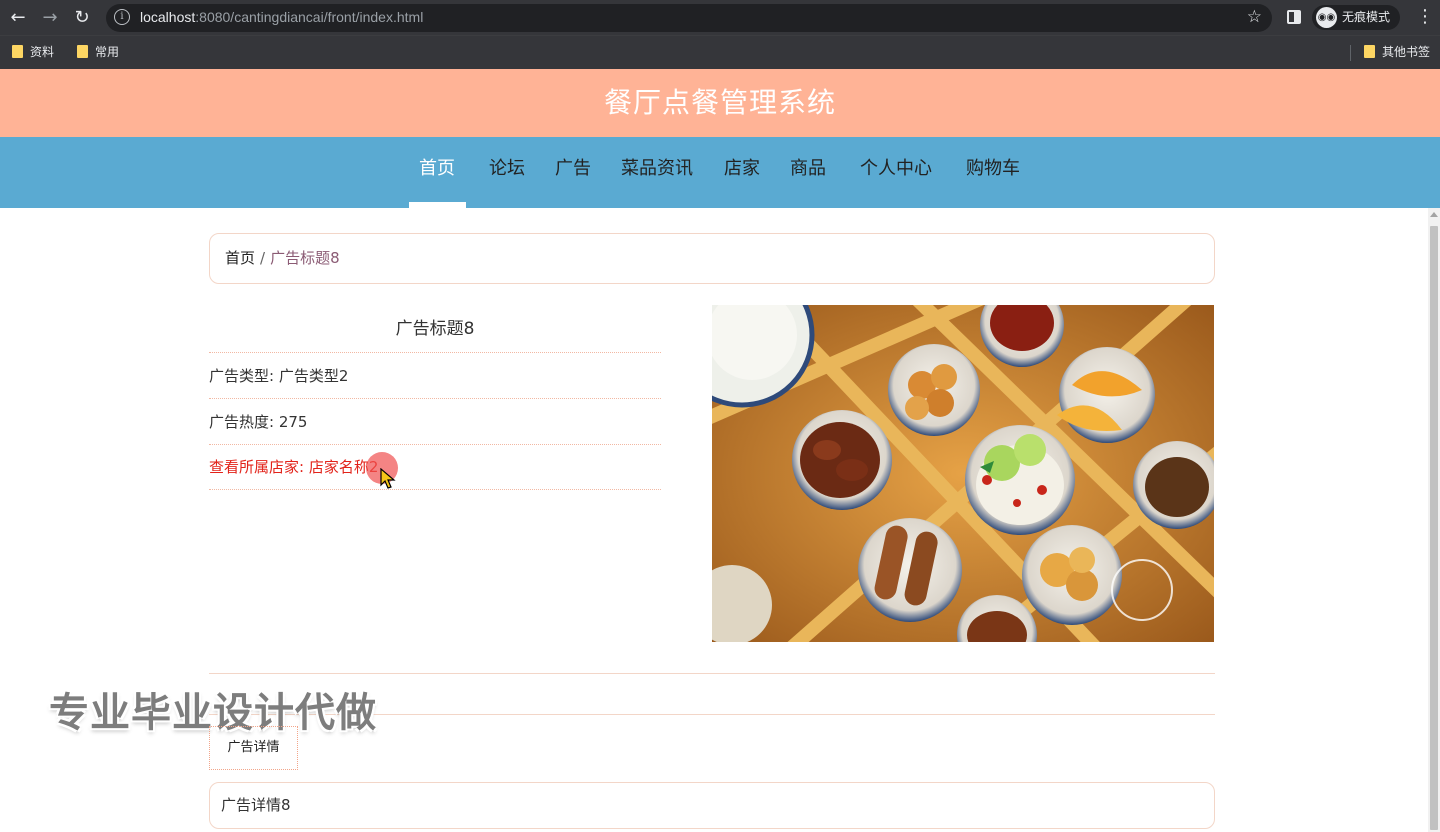 This screenshot has width=1440, height=832. I want to click on nav-item-user-center: 个人中心, so click(896, 169).